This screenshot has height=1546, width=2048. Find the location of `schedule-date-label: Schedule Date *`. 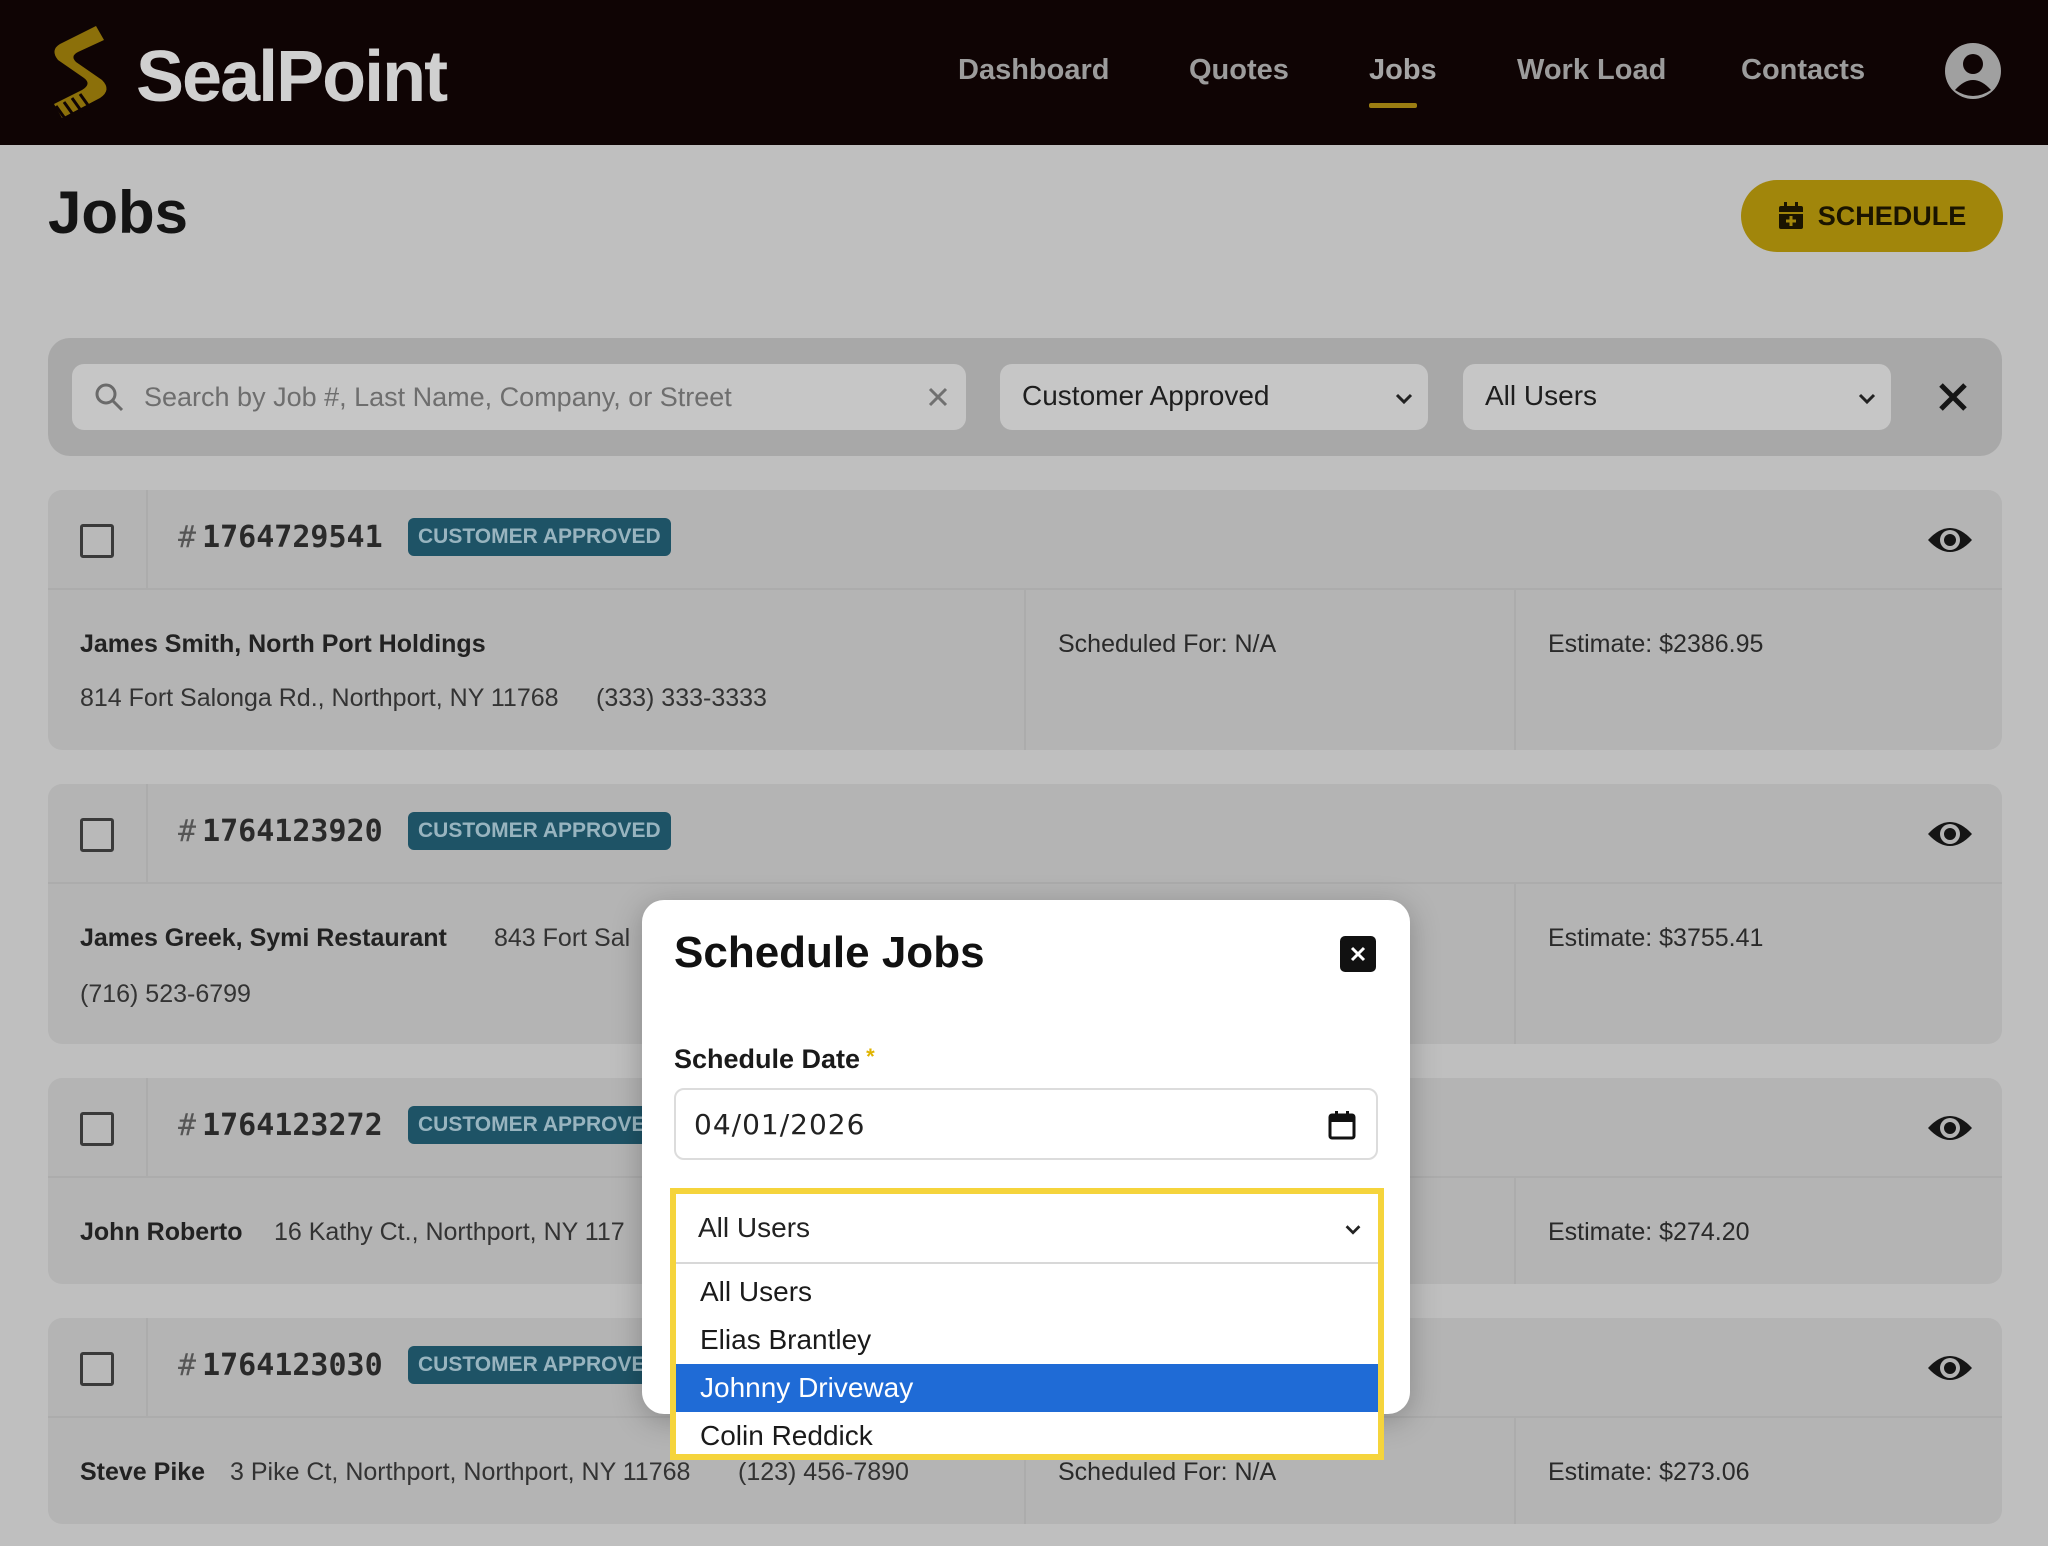

schedule-date-label: Schedule Date * is located at coordinates (774, 1059).